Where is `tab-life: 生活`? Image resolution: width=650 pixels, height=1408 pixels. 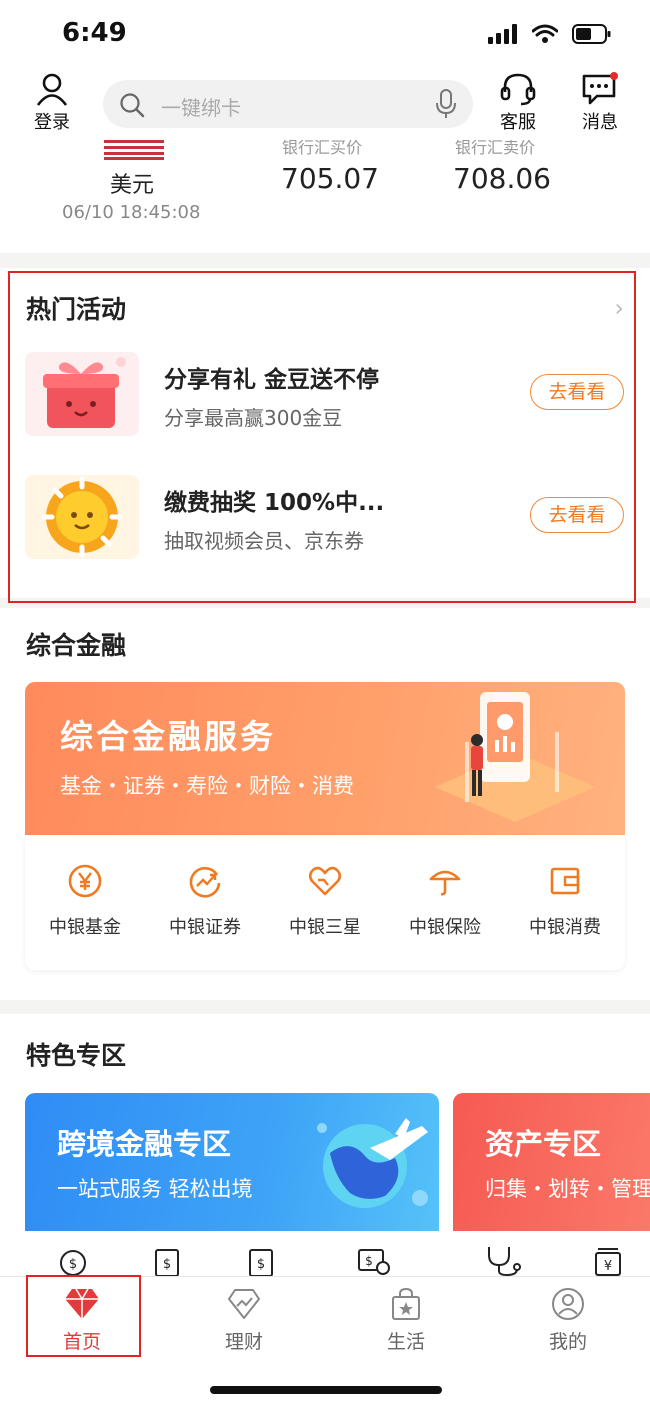
tab-life: 生活 is located at coordinates (406, 1320).